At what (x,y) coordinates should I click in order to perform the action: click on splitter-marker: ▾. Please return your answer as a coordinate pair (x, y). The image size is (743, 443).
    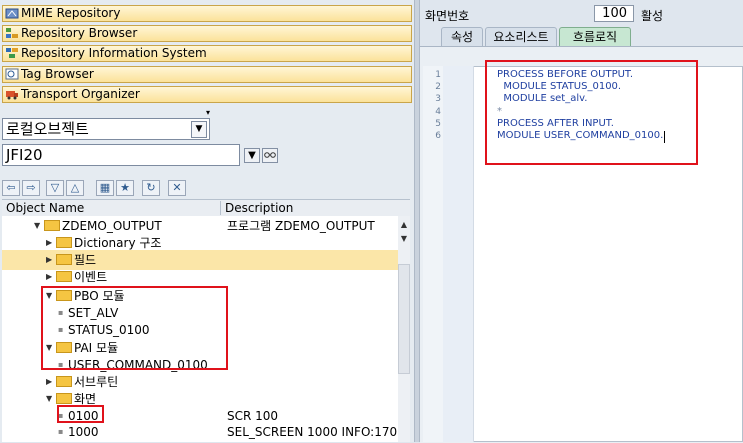
    Looking at the image, I should click on (208, 112).